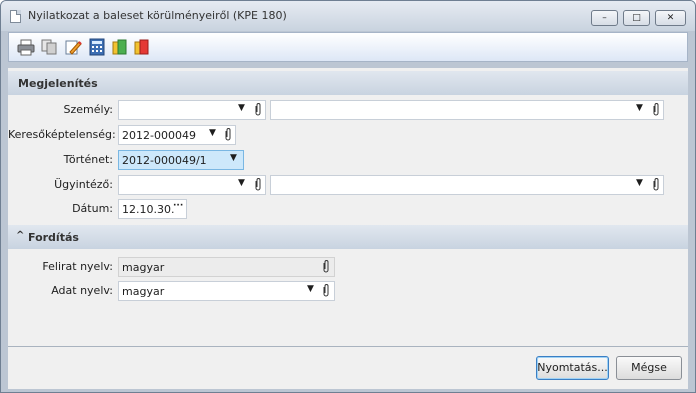 This screenshot has width=696, height=393. Describe the element at coordinates (73, 47) in the screenshot. I see `edit-icon` at that location.